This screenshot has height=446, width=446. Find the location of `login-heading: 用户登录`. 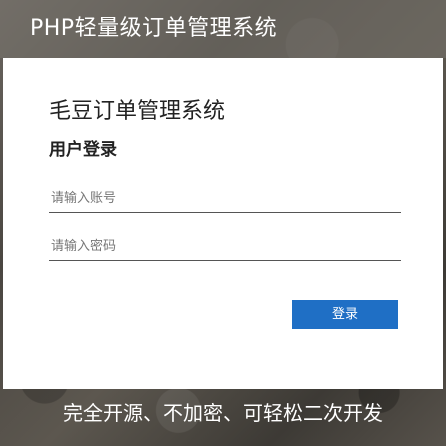

login-heading: 用户登录 is located at coordinates (83, 150).